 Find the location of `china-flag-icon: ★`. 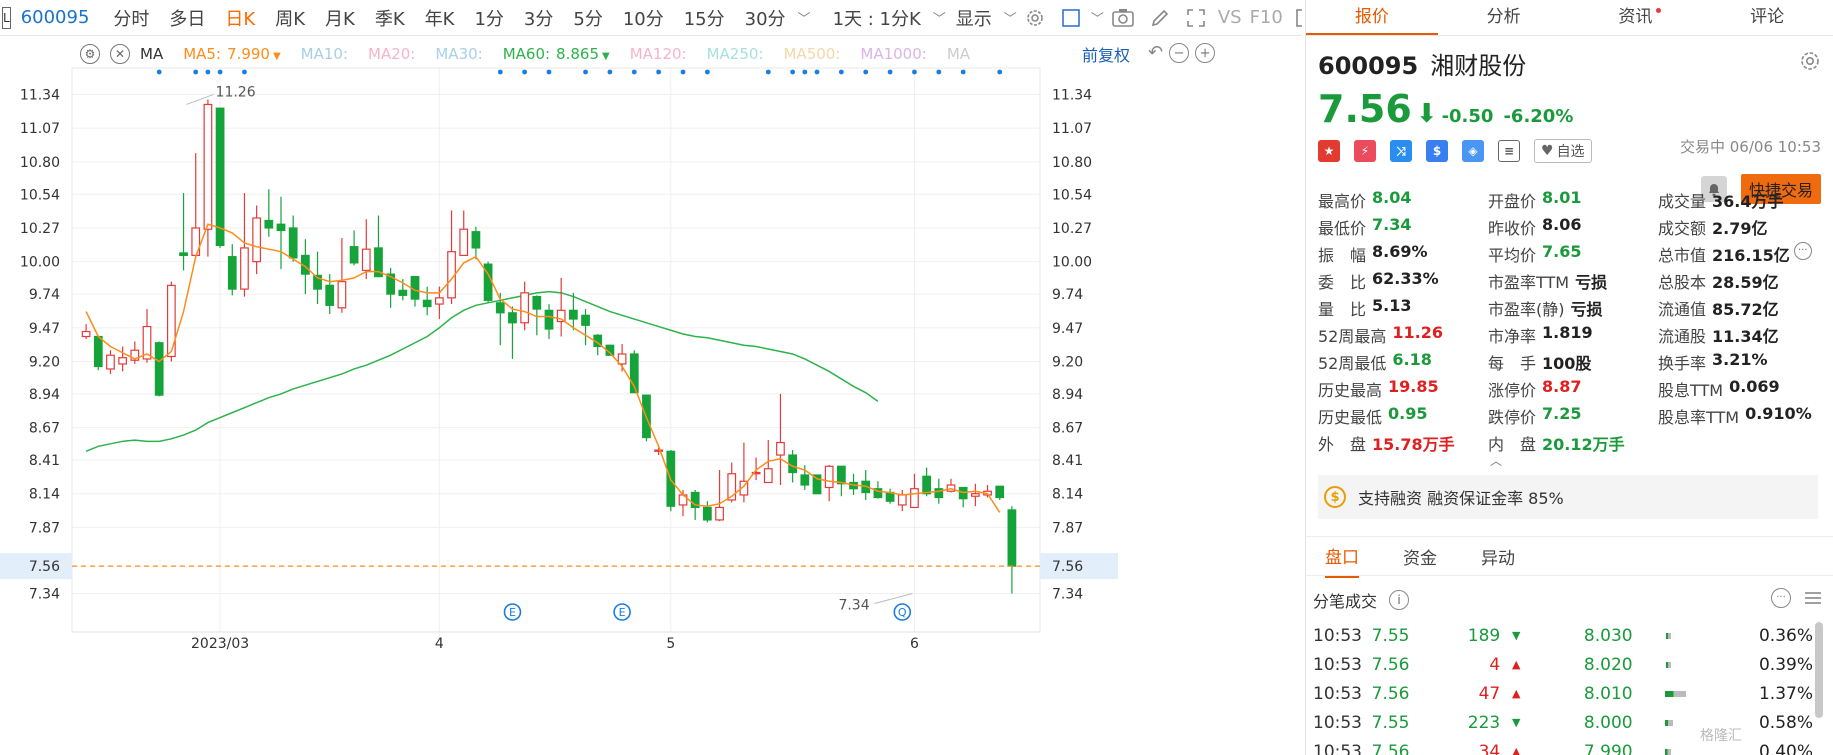

china-flag-icon: ★ is located at coordinates (1329, 151).